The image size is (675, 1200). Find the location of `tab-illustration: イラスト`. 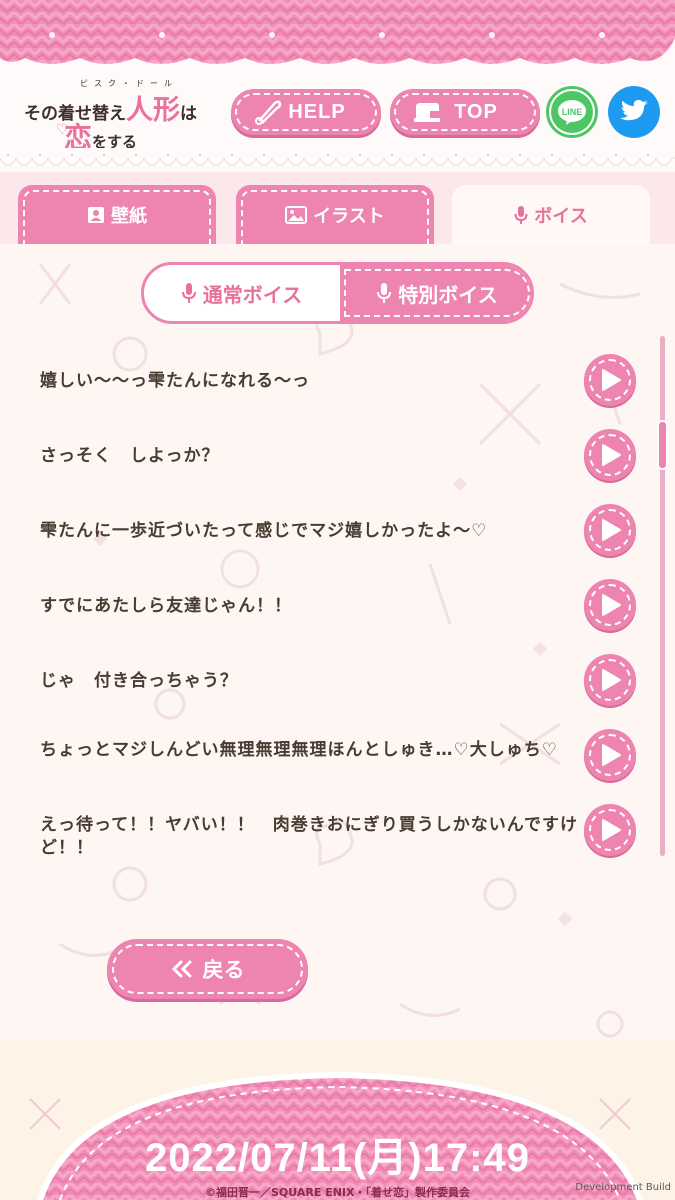

tab-illustration: イラスト is located at coordinates (335, 215).